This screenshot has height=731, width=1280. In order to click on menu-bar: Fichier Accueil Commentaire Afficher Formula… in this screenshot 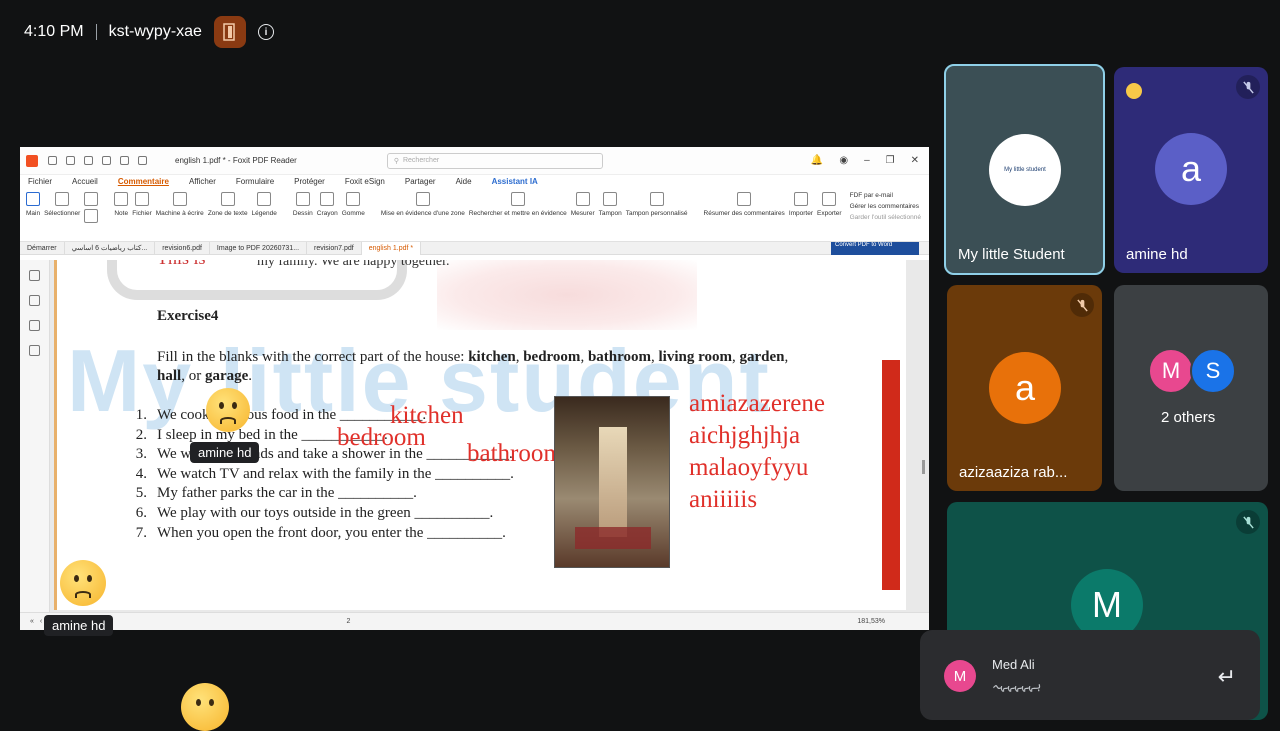, I will do `click(474, 181)`.